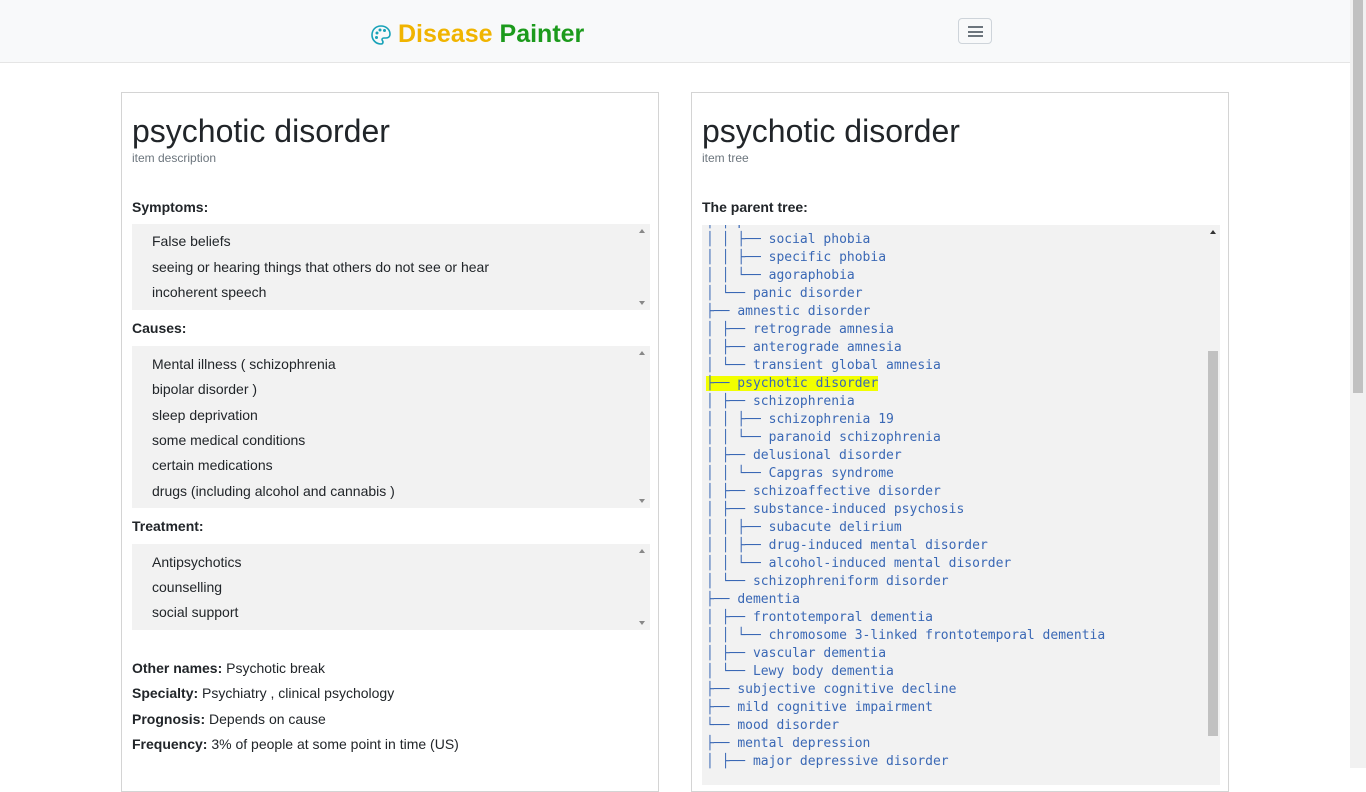  Describe the element at coordinates (827, 455) in the screenshot. I see `tree-node-label: delusional disorder` at that location.